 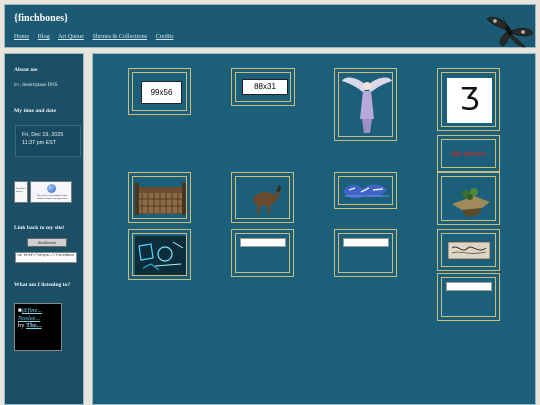 What do you see at coordinates (71, 36) in the screenshot?
I see `nav-art-queue: Art Queue` at bounding box center [71, 36].